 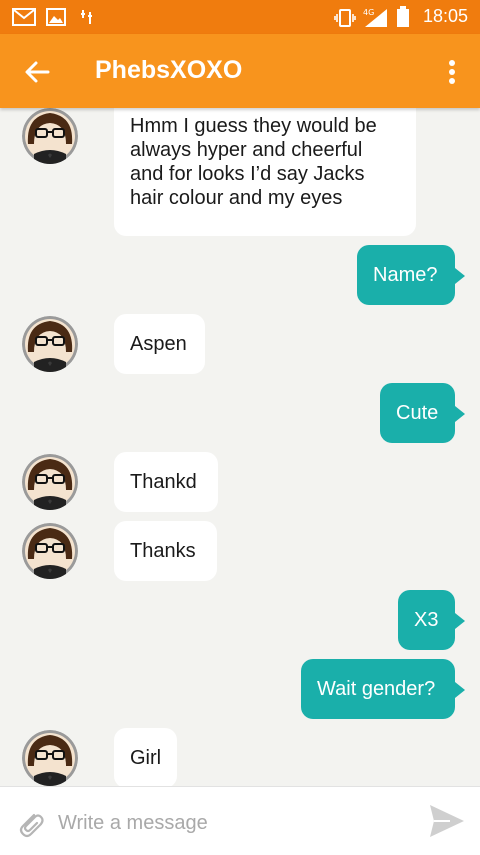 I want to click on message-bubble: Thankd, so click(x=166, y=482).